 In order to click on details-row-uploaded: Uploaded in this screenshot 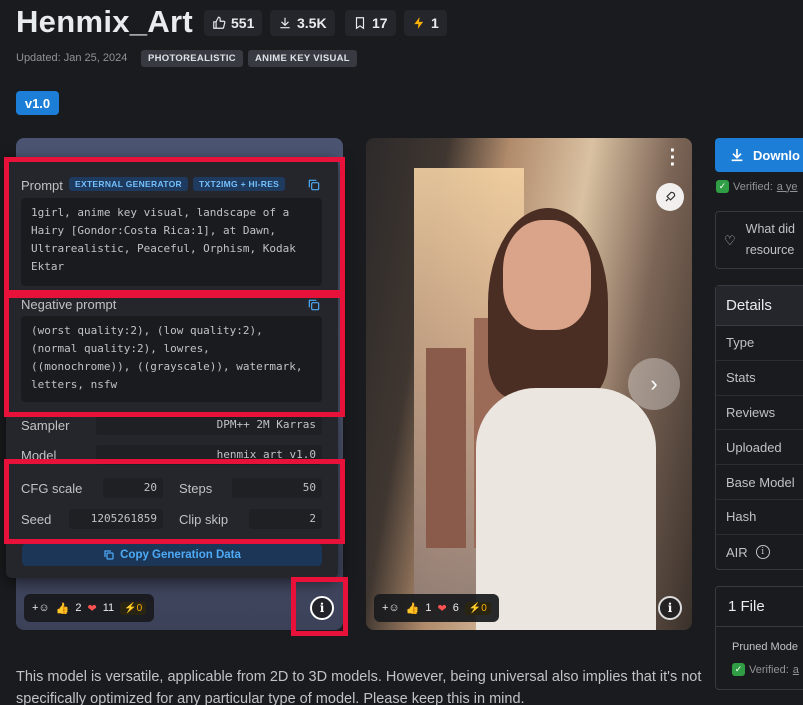, I will do `click(759, 448)`.